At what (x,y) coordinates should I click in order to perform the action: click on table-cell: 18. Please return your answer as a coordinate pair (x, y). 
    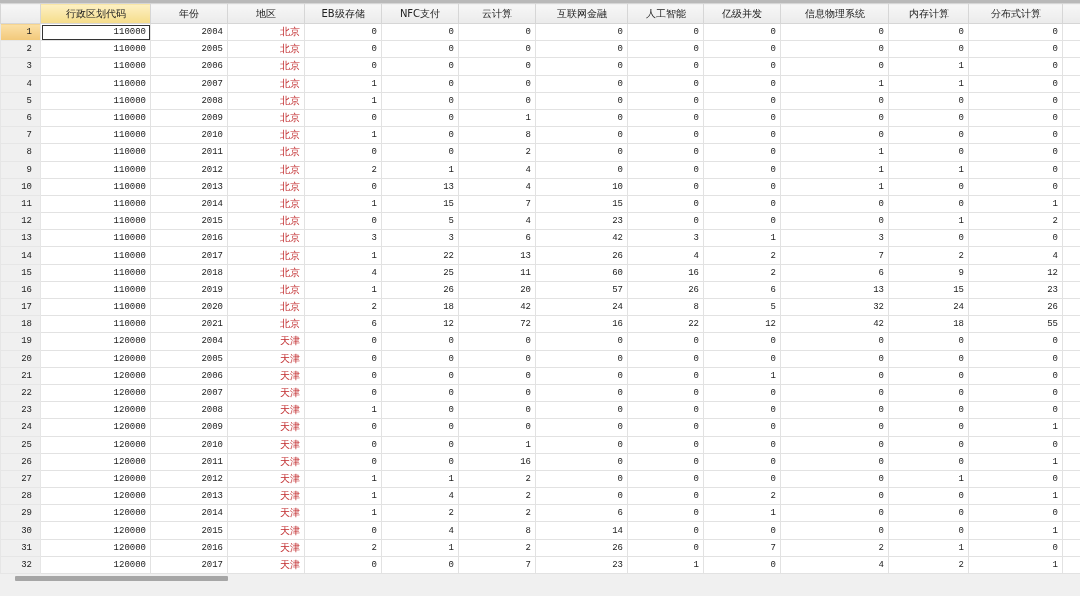
    Looking at the image, I should click on (928, 324).